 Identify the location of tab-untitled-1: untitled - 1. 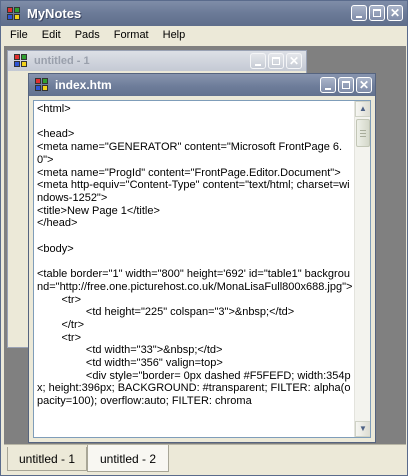
(47, 459).